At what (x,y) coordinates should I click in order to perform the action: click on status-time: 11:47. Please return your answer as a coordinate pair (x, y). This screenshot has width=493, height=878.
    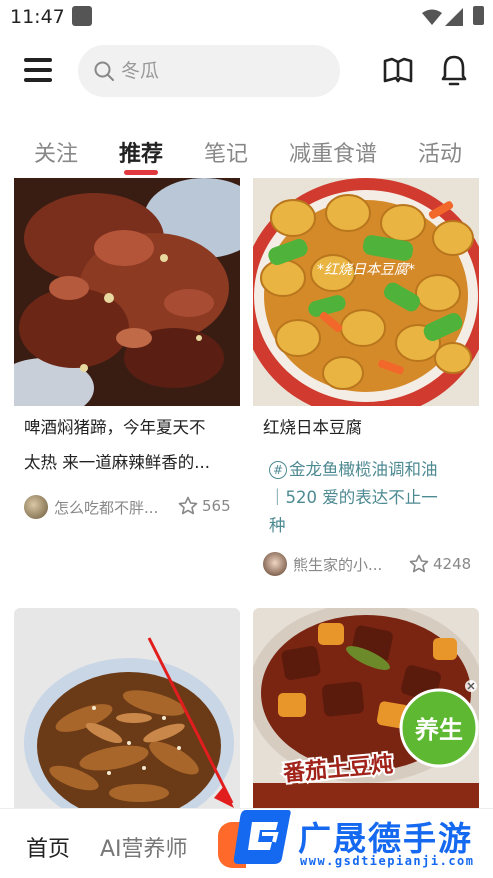
    Looking at the image, I should click on (37, 17).